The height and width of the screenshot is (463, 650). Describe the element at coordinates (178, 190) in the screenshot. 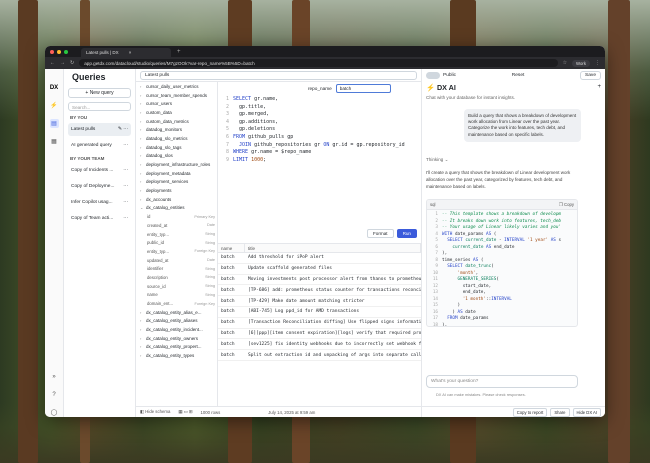

I see `schema-table: › deployments` at that location.